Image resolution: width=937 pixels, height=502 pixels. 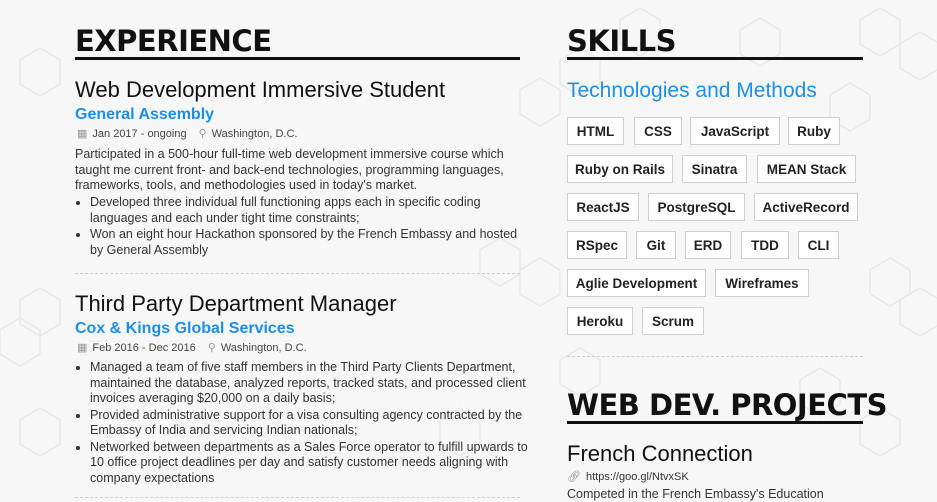 I want to click on job-meta: ▦ Jan 2017 - ongoing ⚲ Washington, D.C., so click(x=187, y=134).